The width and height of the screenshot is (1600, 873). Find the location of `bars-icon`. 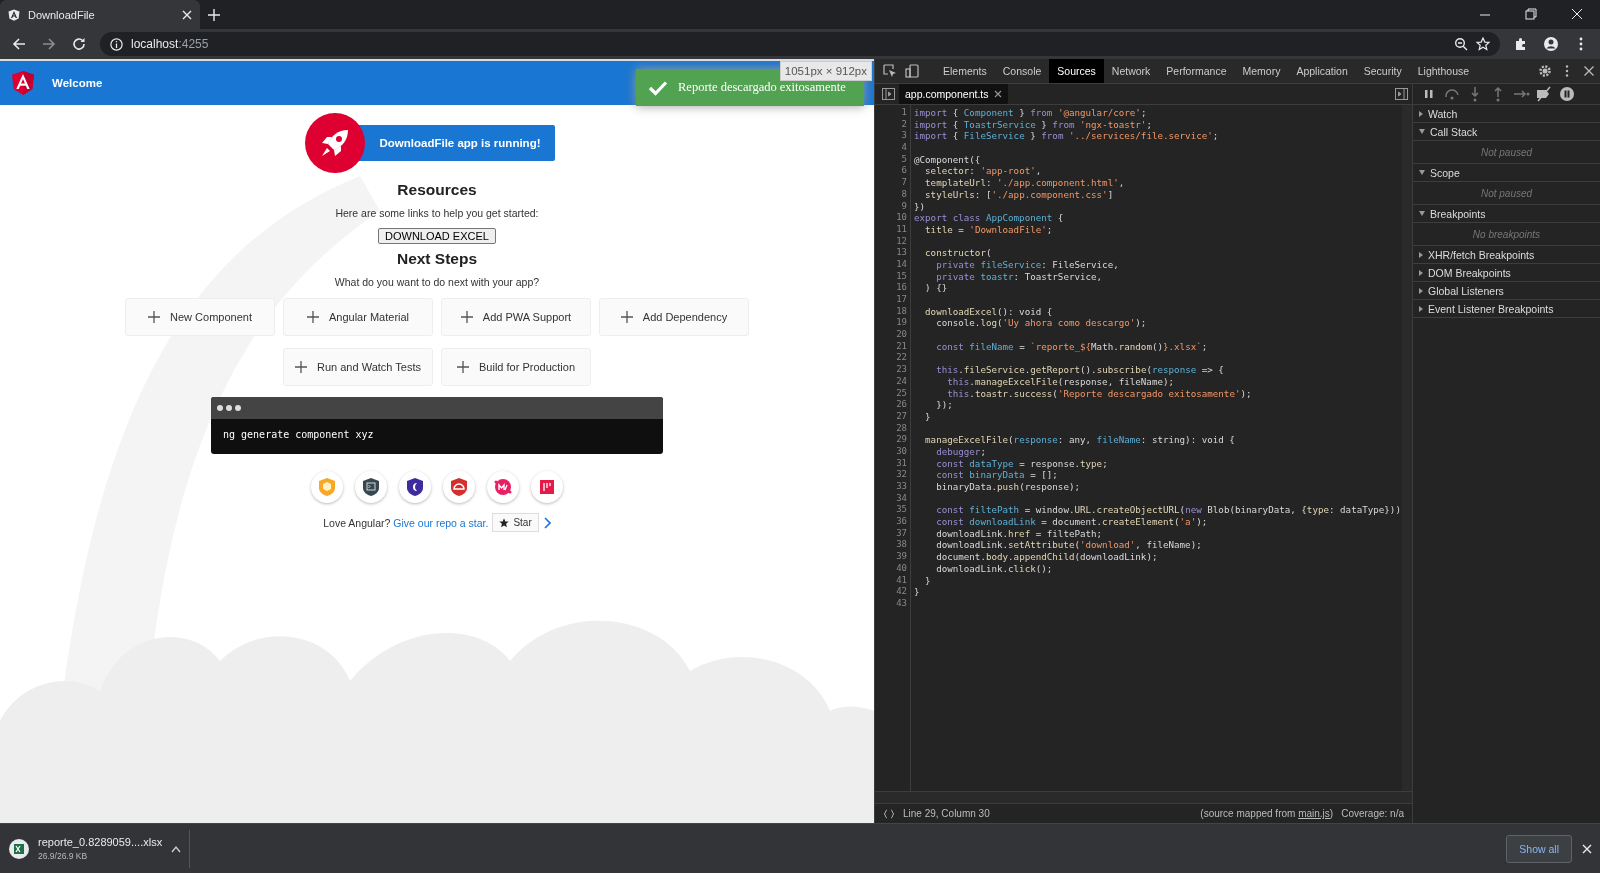

bars-icon is located at coordinates (547, 487).